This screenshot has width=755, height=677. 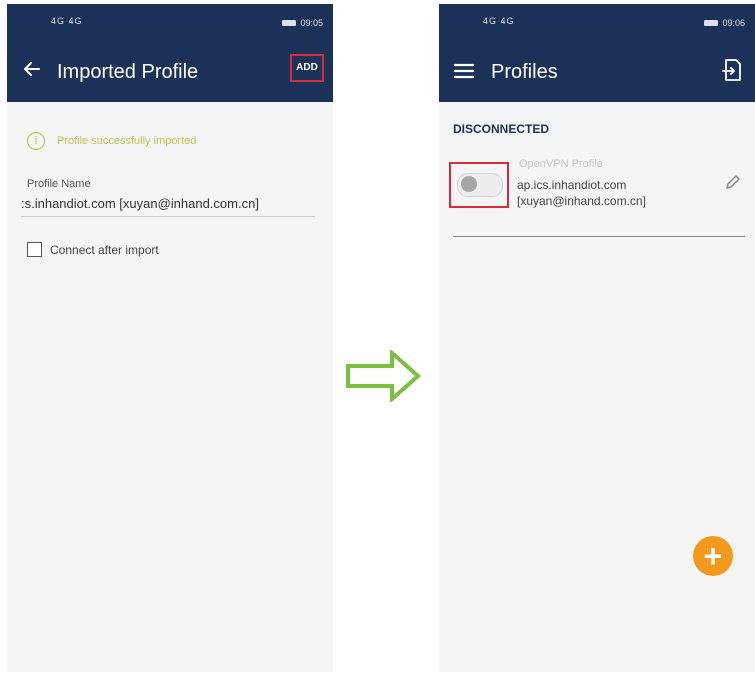 I want to click on page-title: Imported Profile, so click(x=128, y=72).